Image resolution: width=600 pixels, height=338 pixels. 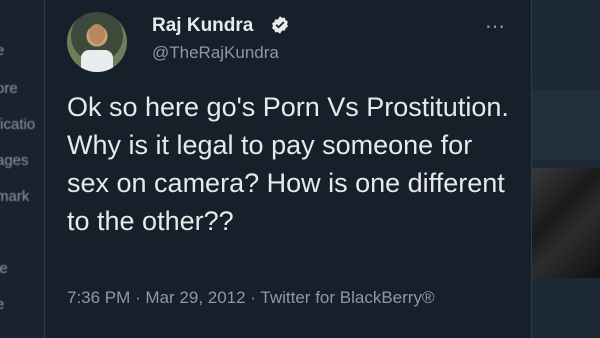 What do you see at coordinates (14, 160) in the screenshot?
I see `sidebar-item-messages: ages` at bounding box center [14, 160].